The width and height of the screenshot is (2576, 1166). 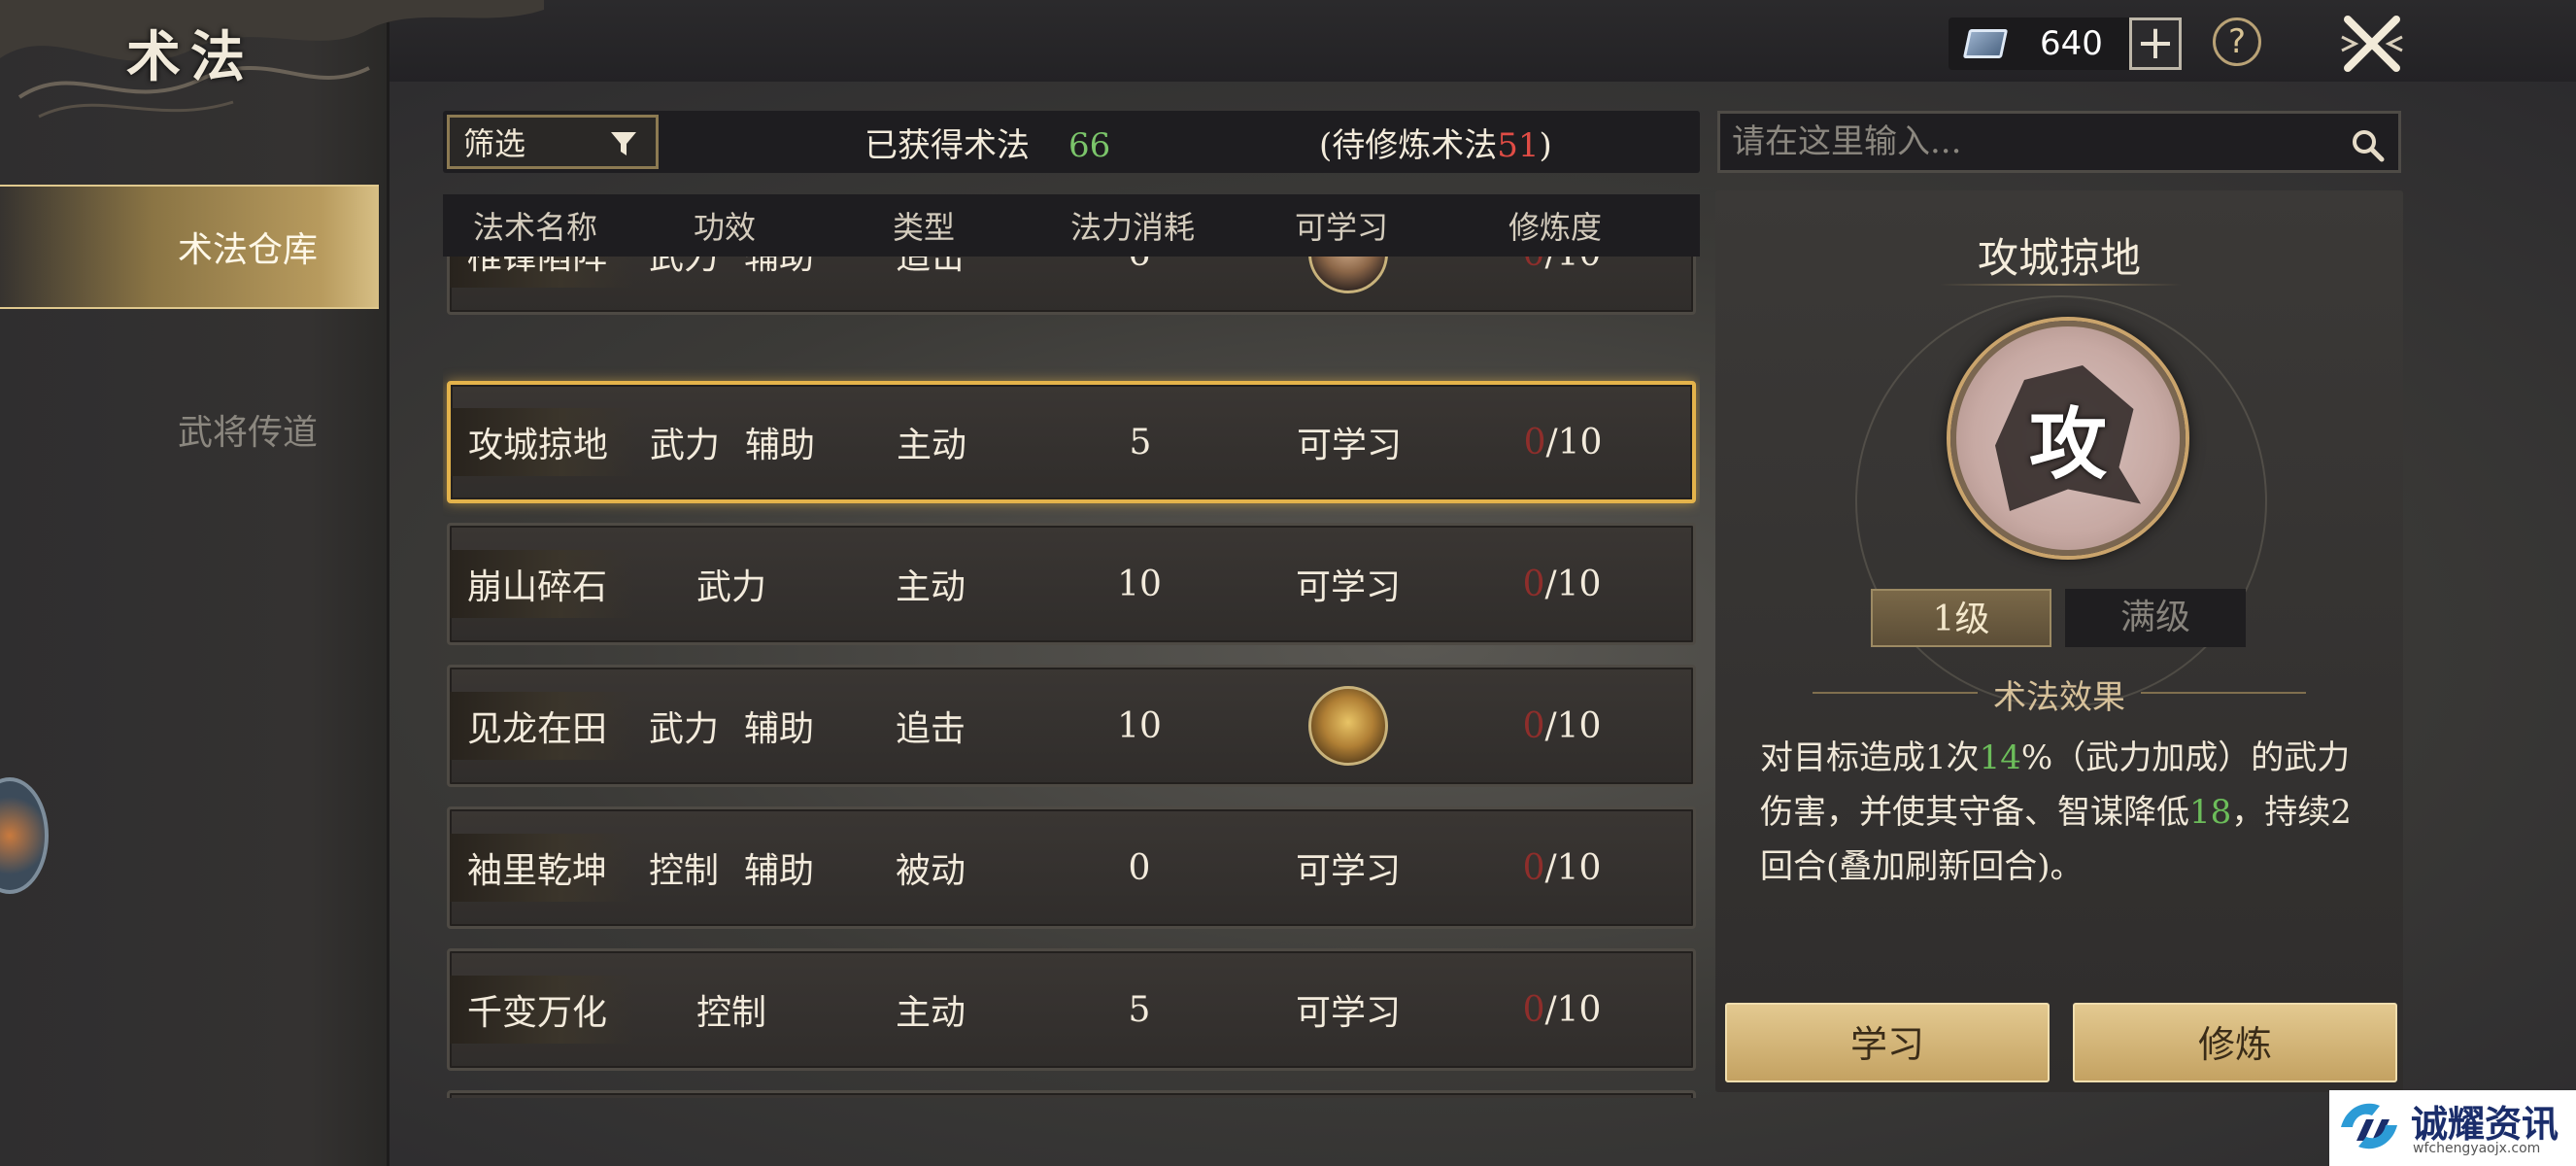 I want to click on spell-name: 攻城掠地, so click(x=543, y=442).